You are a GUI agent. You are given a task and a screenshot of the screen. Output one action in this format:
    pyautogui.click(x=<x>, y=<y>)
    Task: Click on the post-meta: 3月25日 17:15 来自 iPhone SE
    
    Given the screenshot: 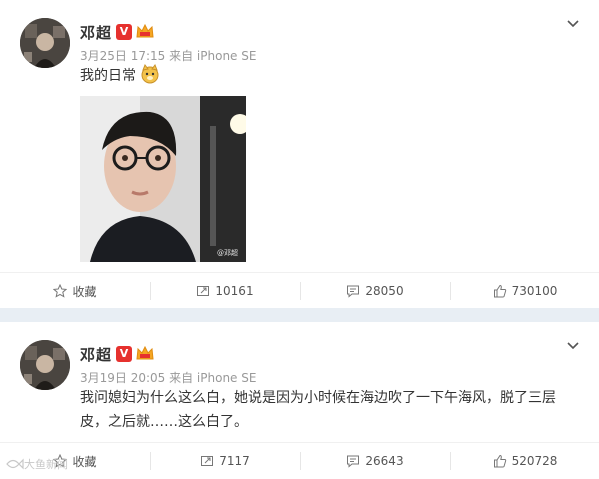 What is the action you would take?
    pyautogui.click(x=168, y=56)
    